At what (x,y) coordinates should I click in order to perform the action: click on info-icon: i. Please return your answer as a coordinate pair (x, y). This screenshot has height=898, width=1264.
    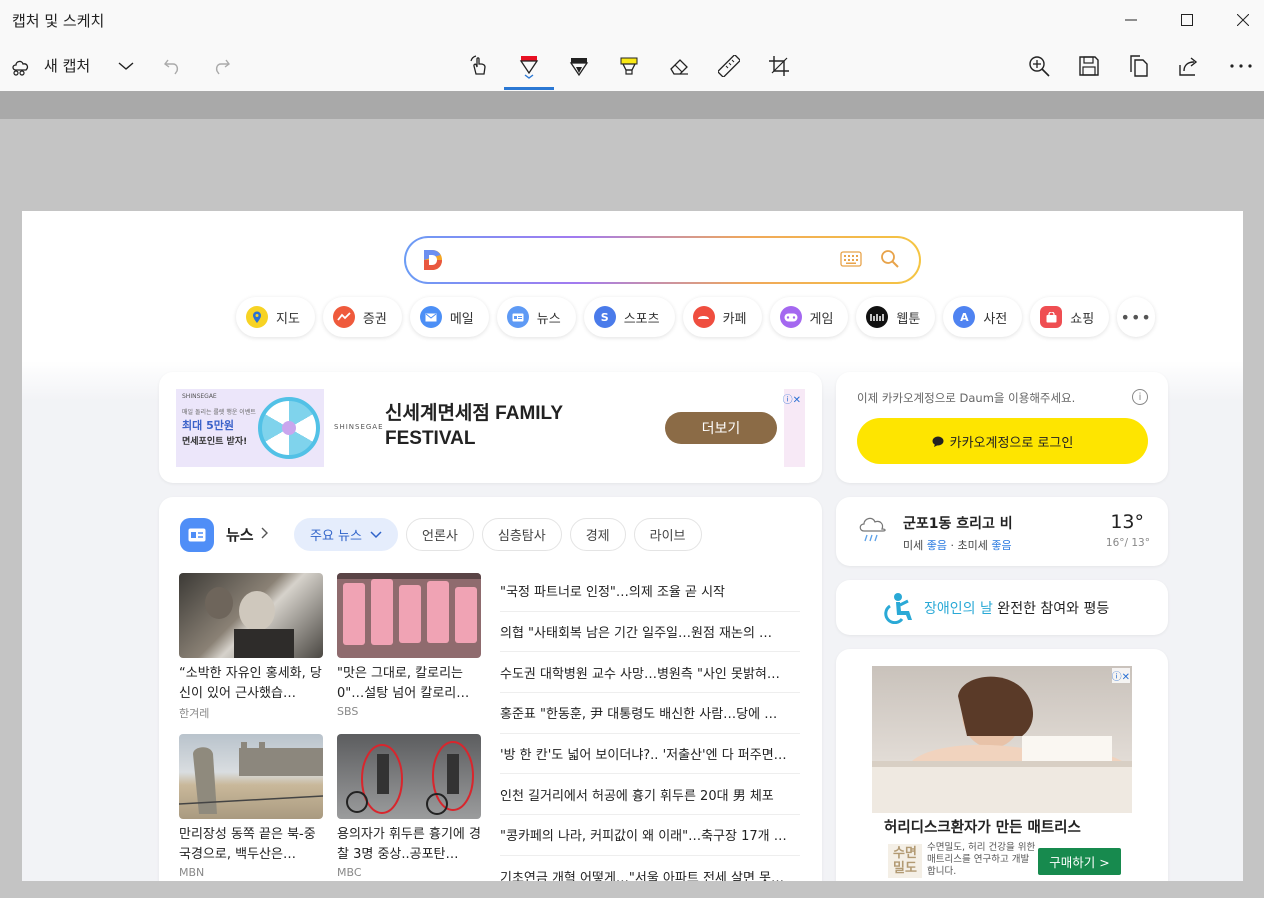
    Looking at the image, I should click on (1140, 397).